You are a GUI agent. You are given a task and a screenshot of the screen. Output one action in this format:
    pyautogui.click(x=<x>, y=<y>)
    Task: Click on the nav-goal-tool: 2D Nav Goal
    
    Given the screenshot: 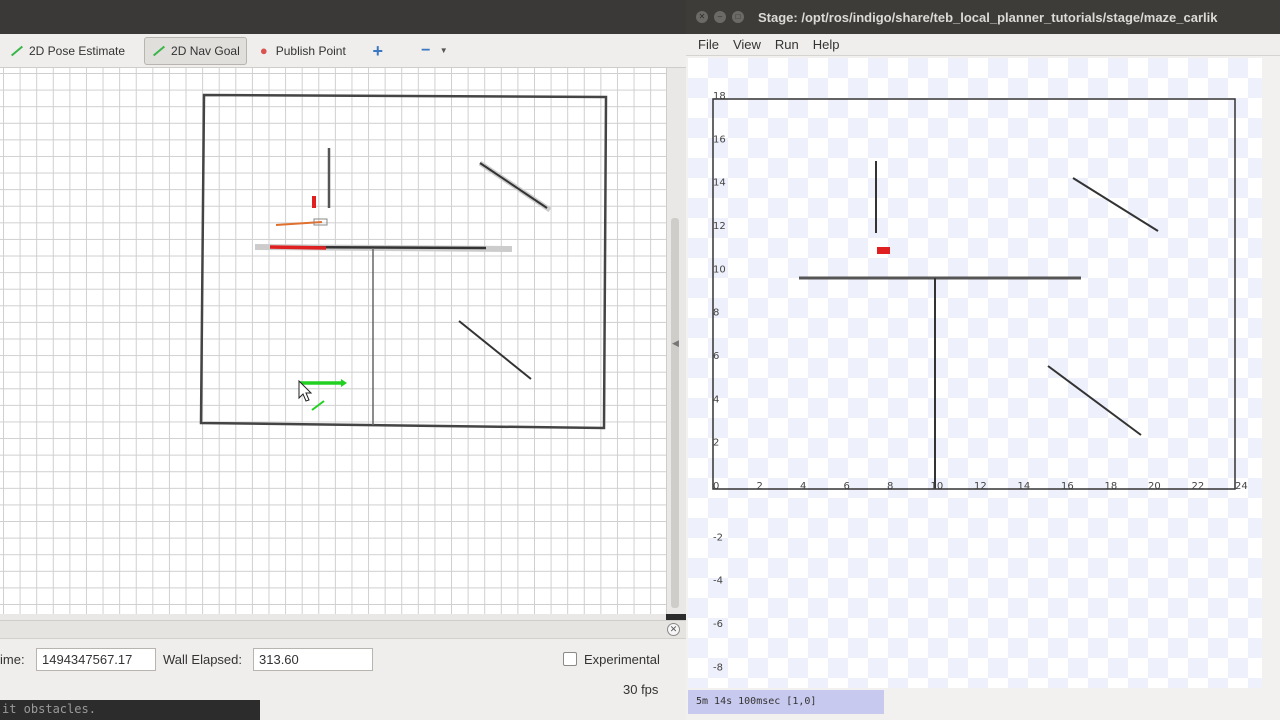 What is the action you would take?
    pyautogui.click(x=195, y=50)
    